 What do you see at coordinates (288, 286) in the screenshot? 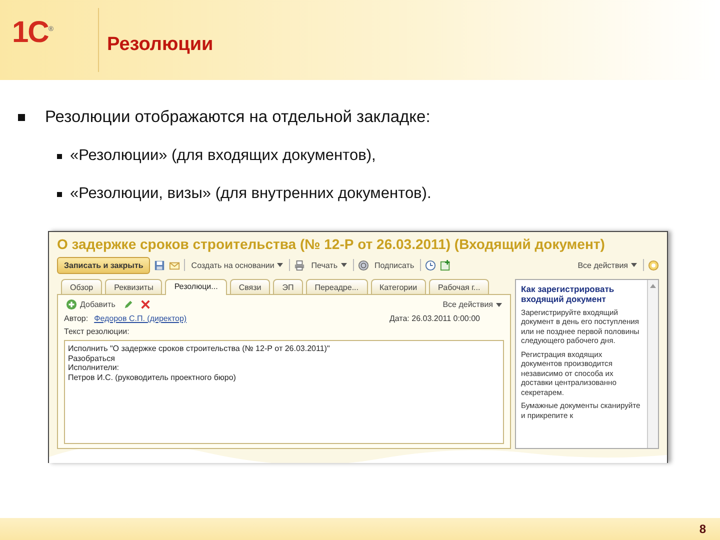
I see `tab: ЭП` at bounding box center [288, 286].